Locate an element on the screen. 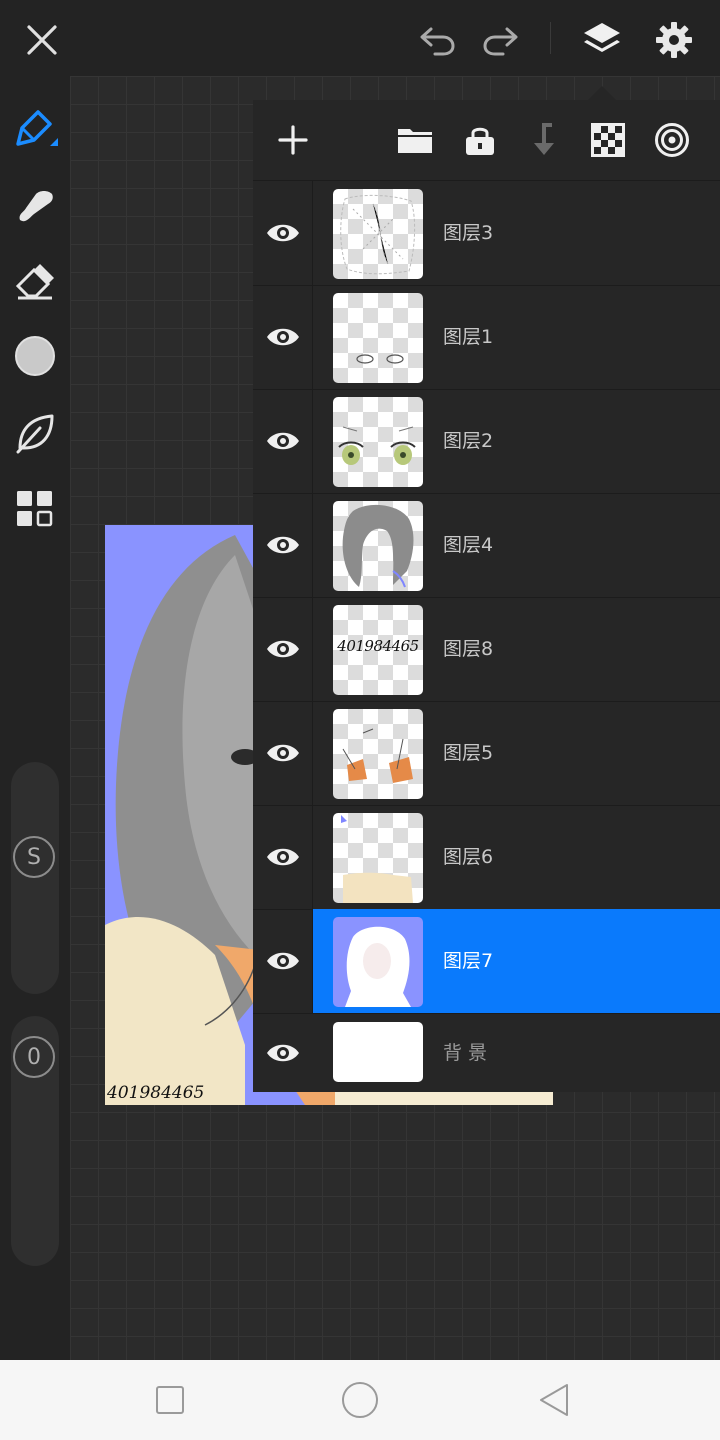  layer-row: 图层3 is located at coordinates (486, 233).